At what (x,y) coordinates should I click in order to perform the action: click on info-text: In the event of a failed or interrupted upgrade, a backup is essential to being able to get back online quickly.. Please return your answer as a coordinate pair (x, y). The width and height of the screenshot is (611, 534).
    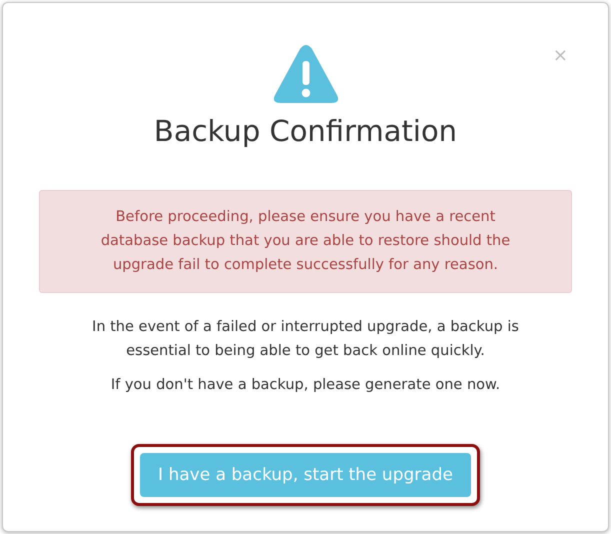
    Looking at the image, I should click on (305, 339).